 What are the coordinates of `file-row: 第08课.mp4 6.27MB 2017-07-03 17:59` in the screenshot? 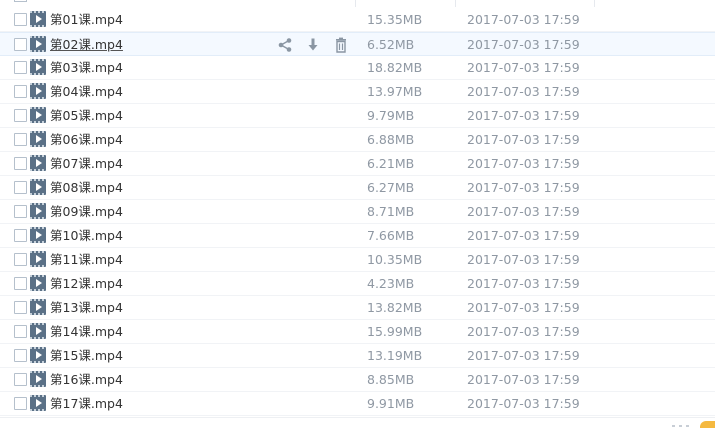 It's located at (357, 188).